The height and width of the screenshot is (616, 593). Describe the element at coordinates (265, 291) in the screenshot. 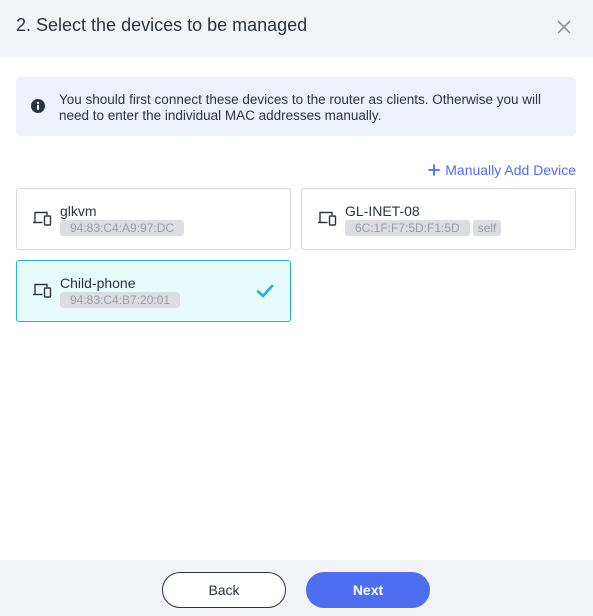

I see `checkmark-icon` at that location.